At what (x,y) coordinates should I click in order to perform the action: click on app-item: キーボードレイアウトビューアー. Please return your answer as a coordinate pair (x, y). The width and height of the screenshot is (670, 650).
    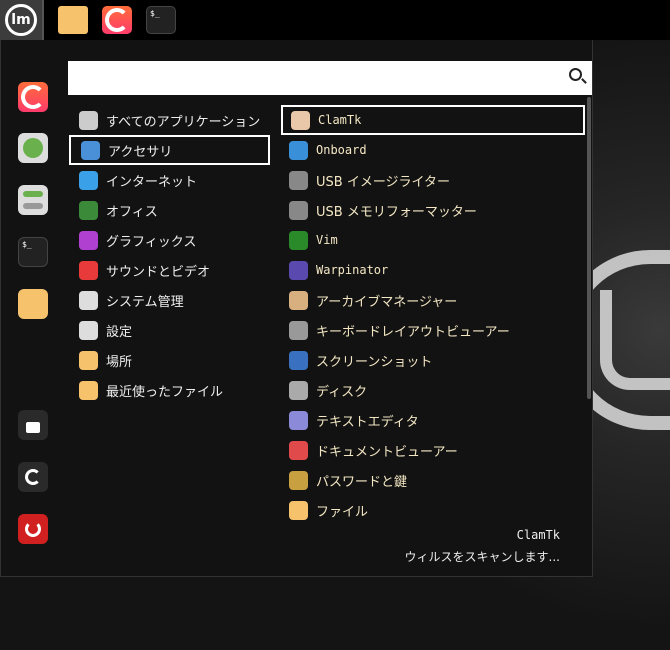
    Looking at the image, I should click on (433, 330).